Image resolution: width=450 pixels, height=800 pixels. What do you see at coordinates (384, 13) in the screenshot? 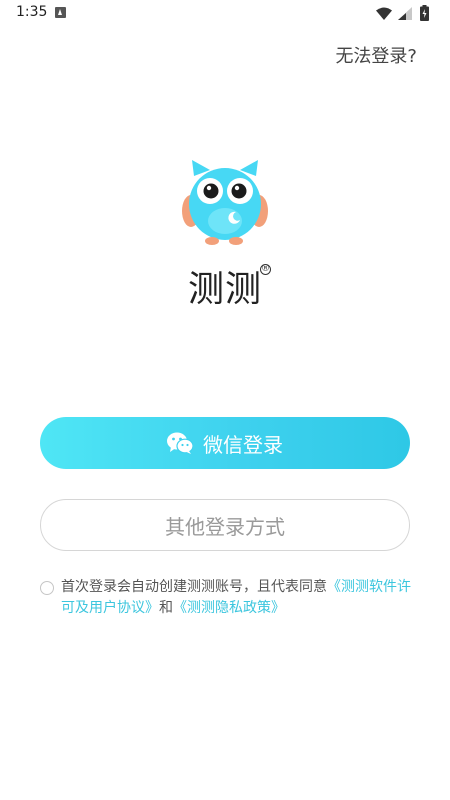
I see `wifi-icon` at bounding box center [384, 13].